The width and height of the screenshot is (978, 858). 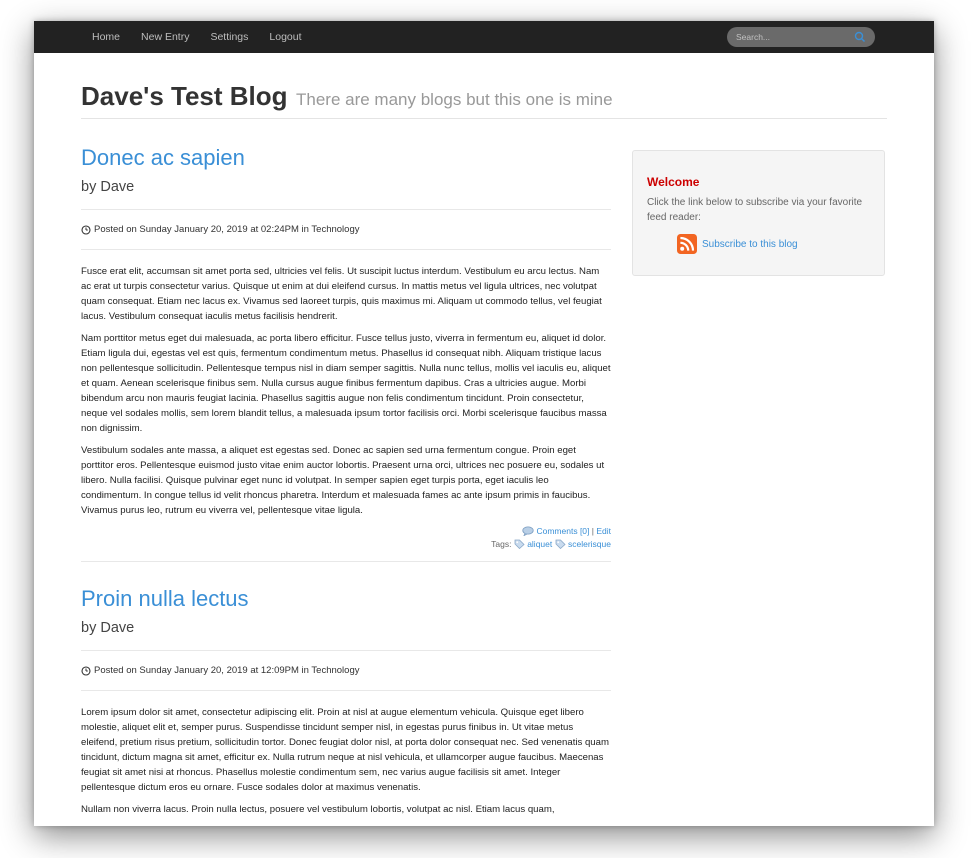 What do you see at coordinates (346, 599) in the screenshot?
I see `post-title-link: Proin nulla lectus` at bounding box center [346, 599].